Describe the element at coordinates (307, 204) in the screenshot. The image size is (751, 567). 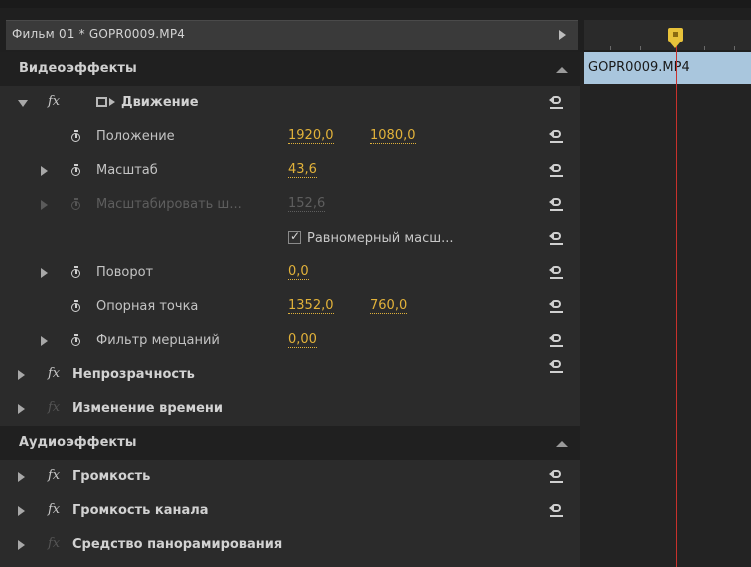
I see `param-value: 152,6` at that location.